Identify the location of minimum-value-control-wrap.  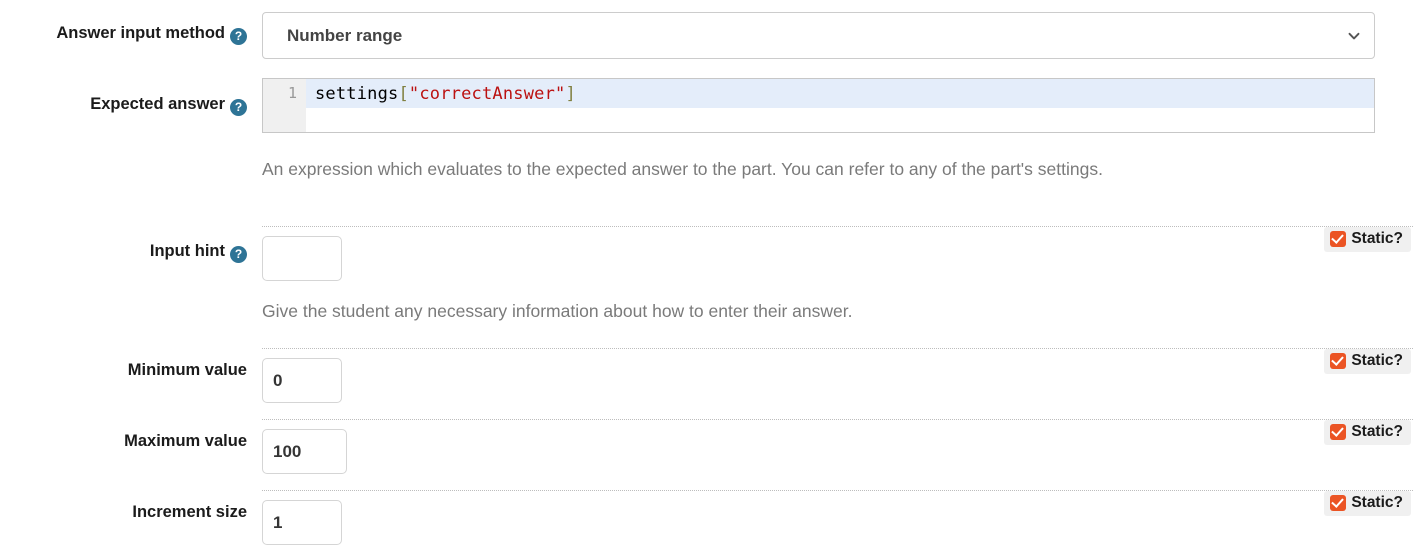
(837, 376).